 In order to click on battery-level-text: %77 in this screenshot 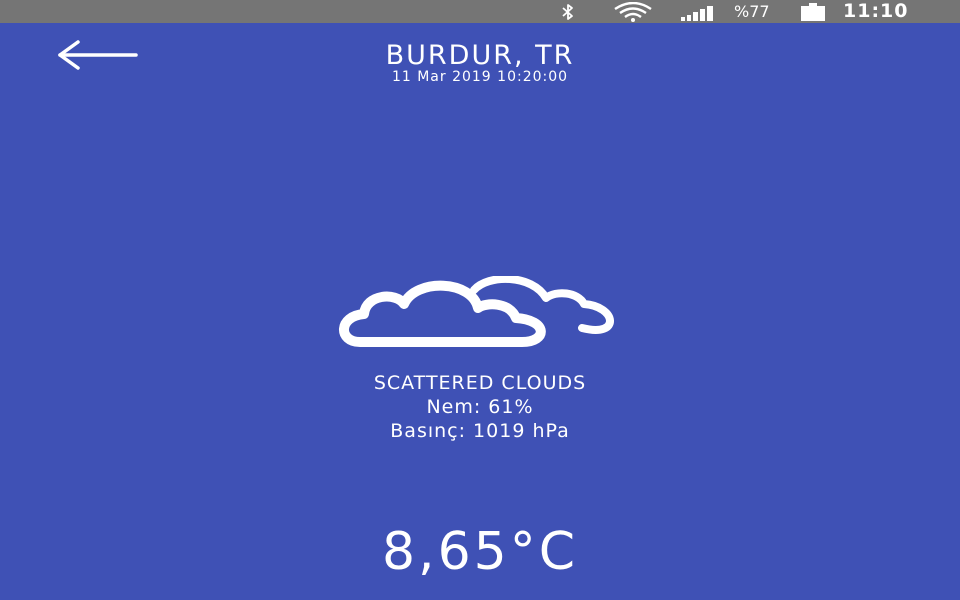, I will do `click(752, 11)`.